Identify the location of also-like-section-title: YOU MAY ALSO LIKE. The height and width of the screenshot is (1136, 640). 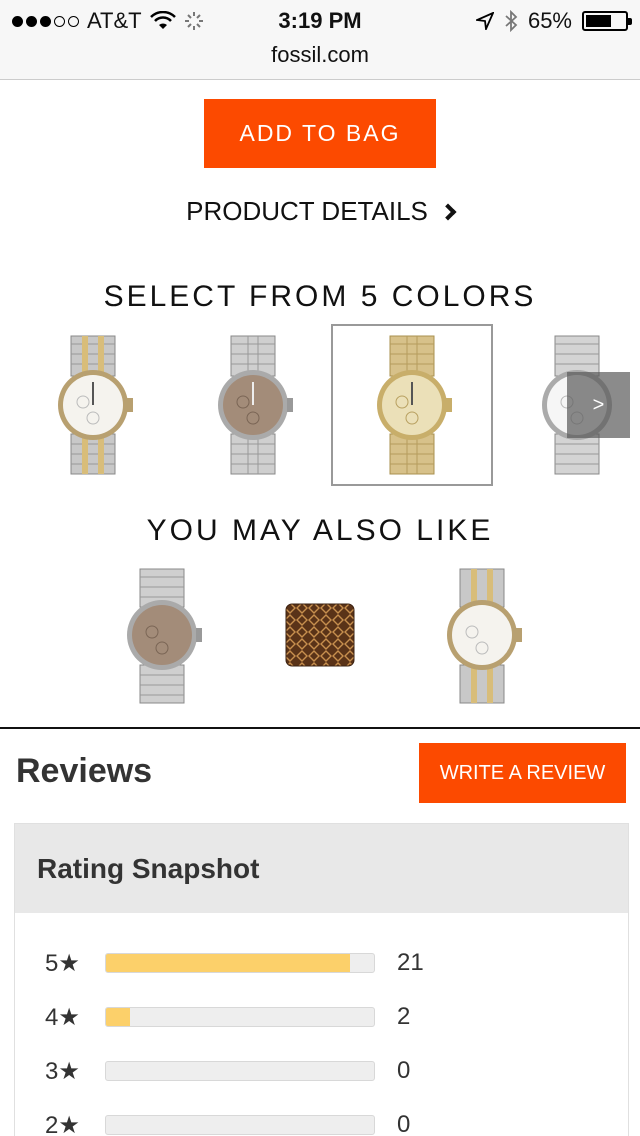
(320, 530).